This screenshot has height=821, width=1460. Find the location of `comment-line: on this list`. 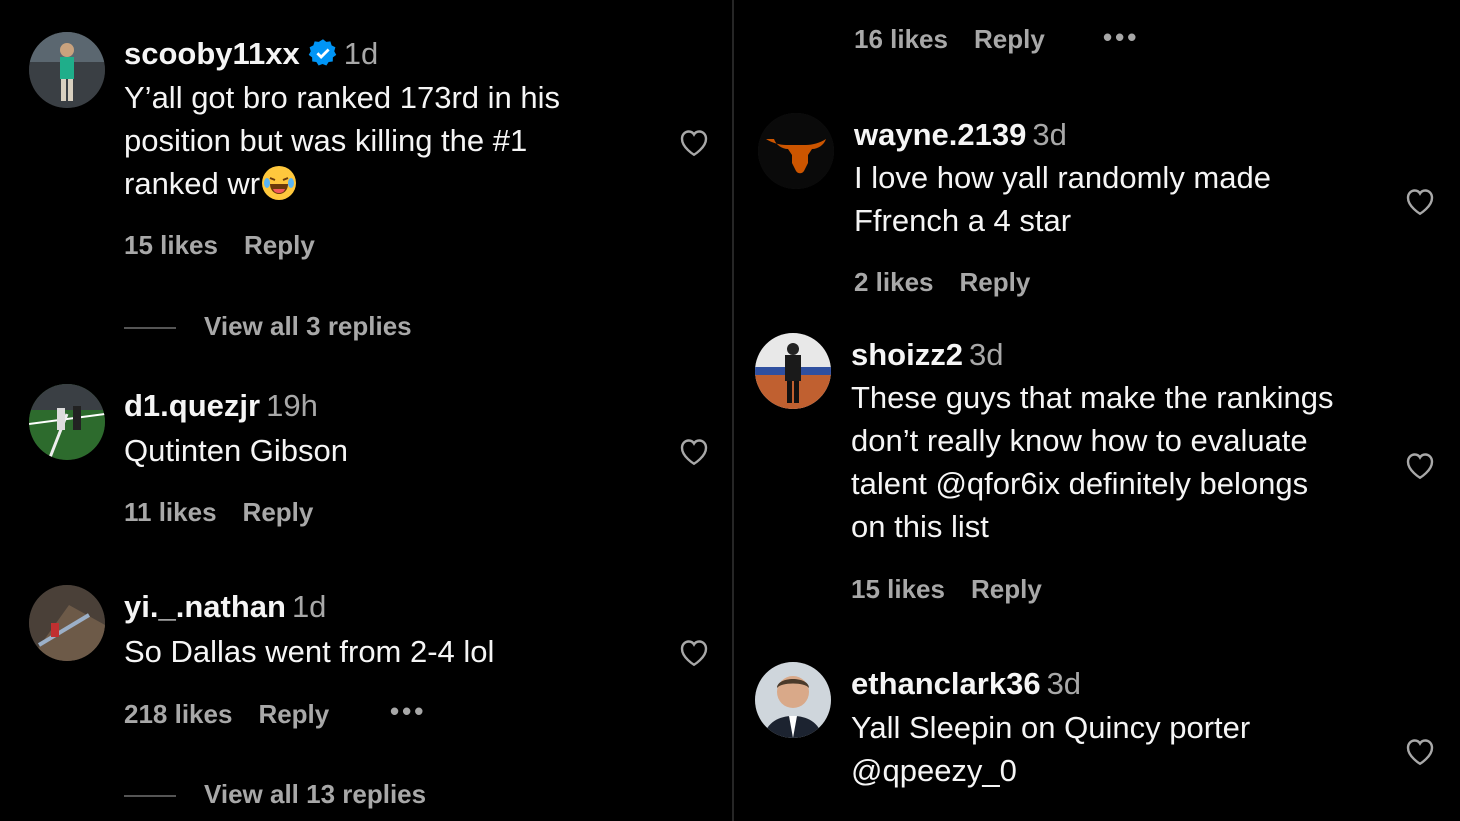

comment-line: on this list is located at coordinates (920, 526).